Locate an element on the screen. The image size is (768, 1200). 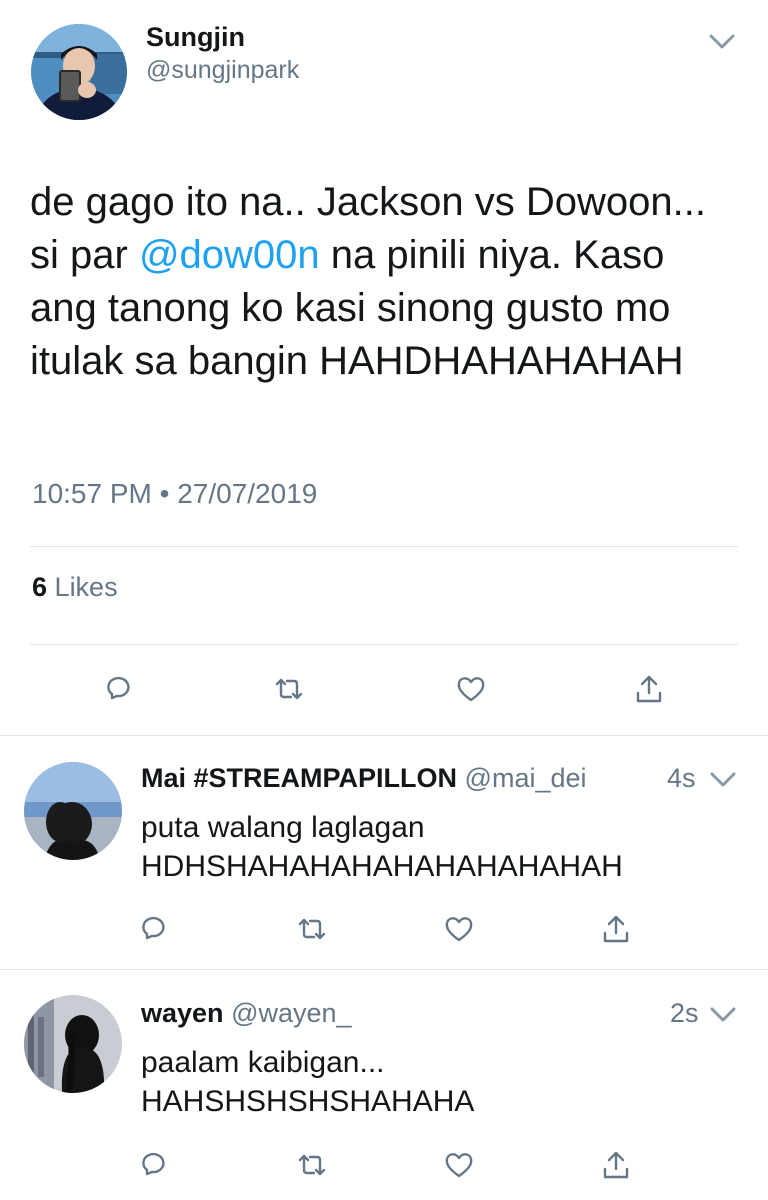
reply-text-line: HDHSHAHAHAHAHAHAHAHAHAH is located at coordinates (382, 866).